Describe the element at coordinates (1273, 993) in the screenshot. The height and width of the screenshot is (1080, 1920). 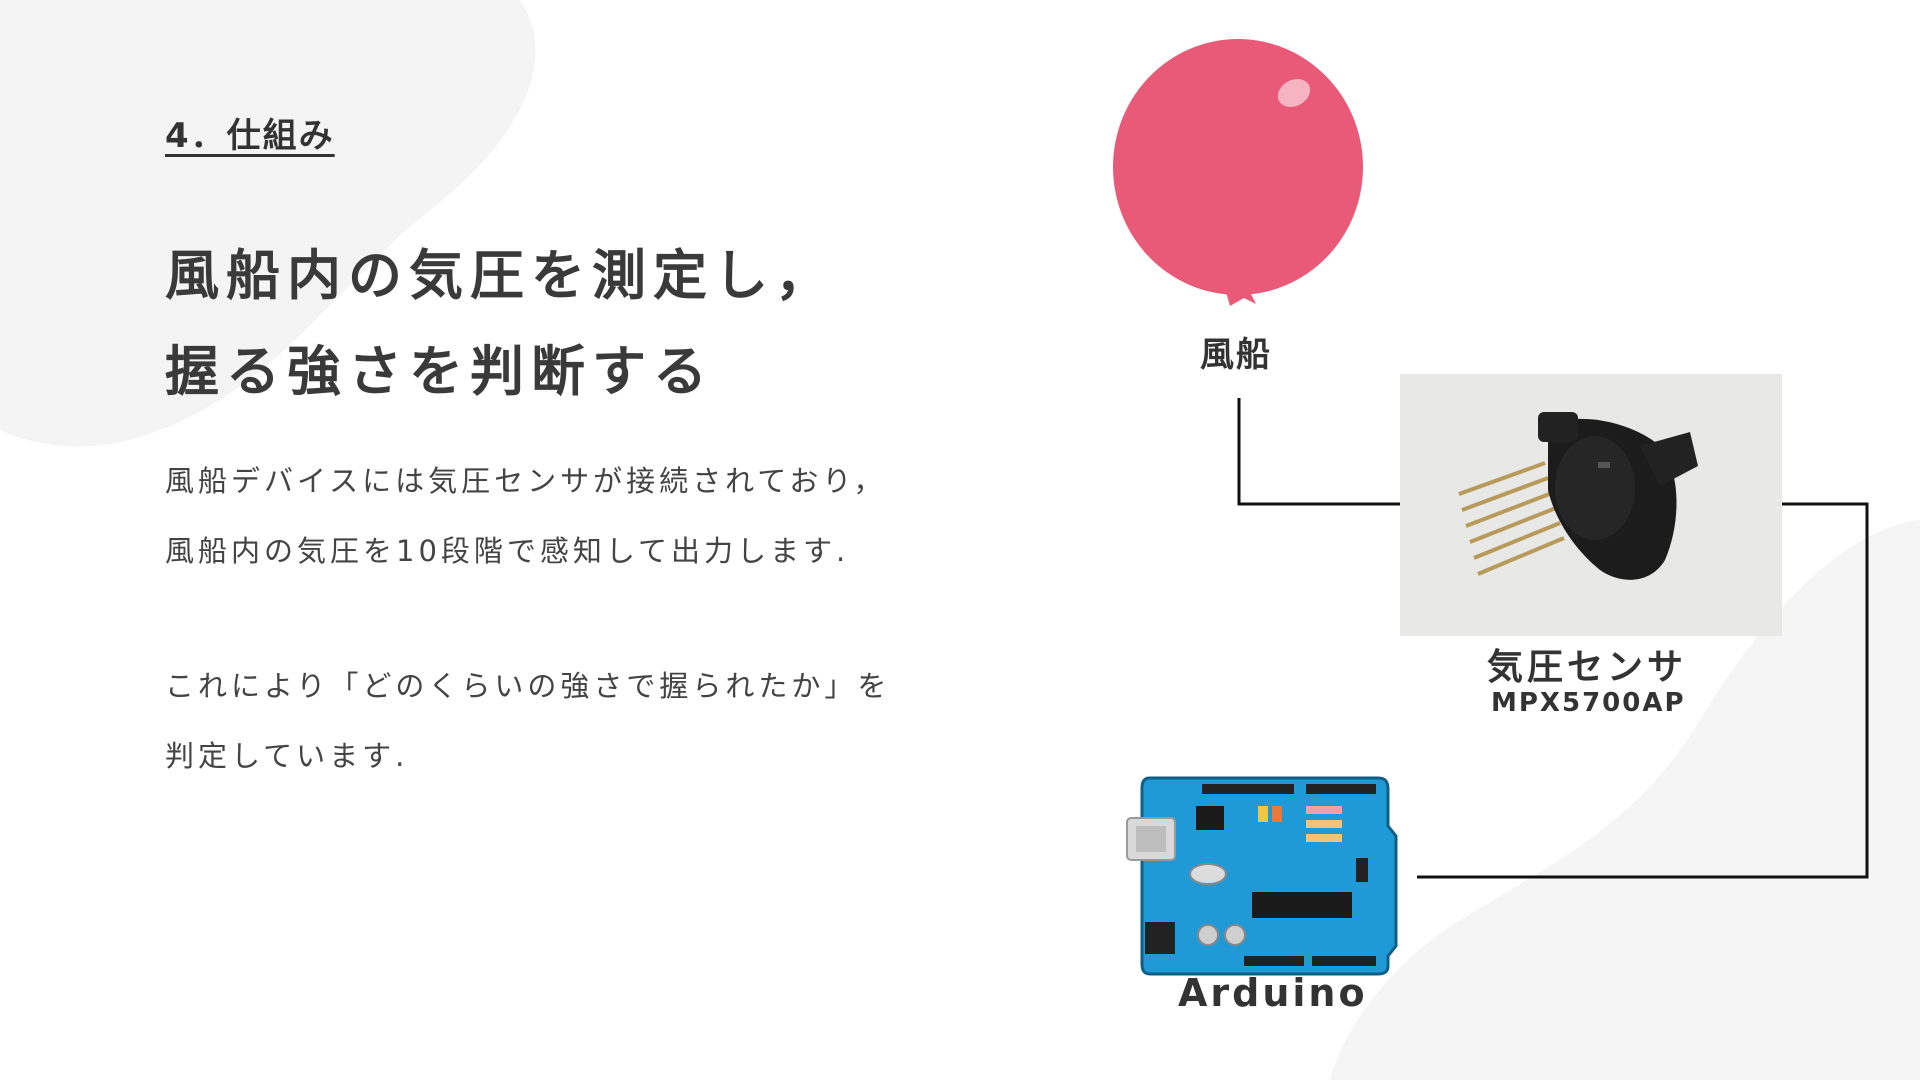
I see `arduino-label: Arduino` at that location.